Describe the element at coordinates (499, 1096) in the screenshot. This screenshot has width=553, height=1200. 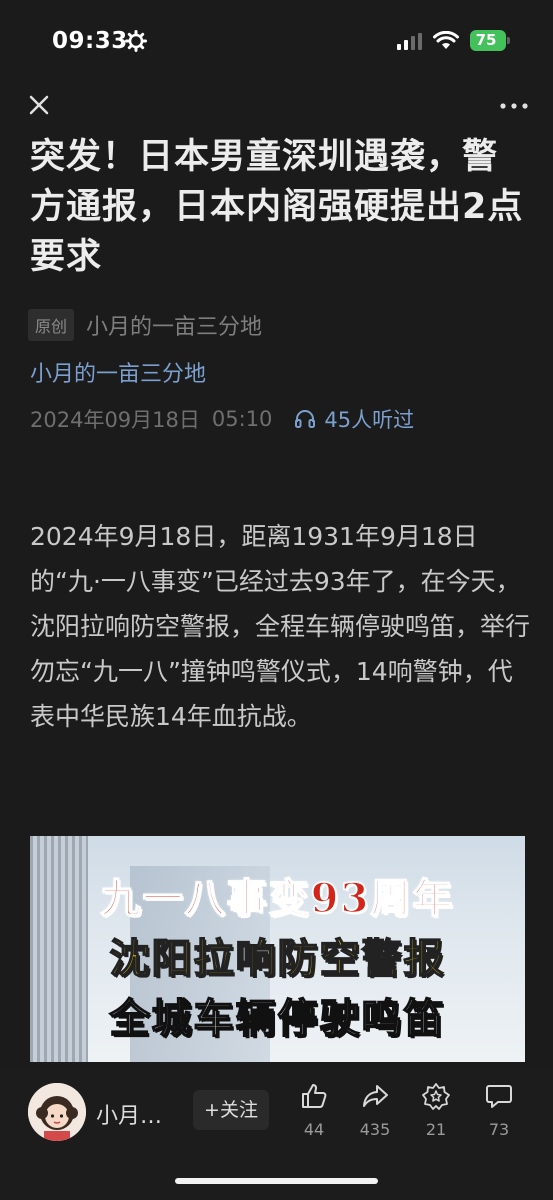
I see `comment-icon` at that location.